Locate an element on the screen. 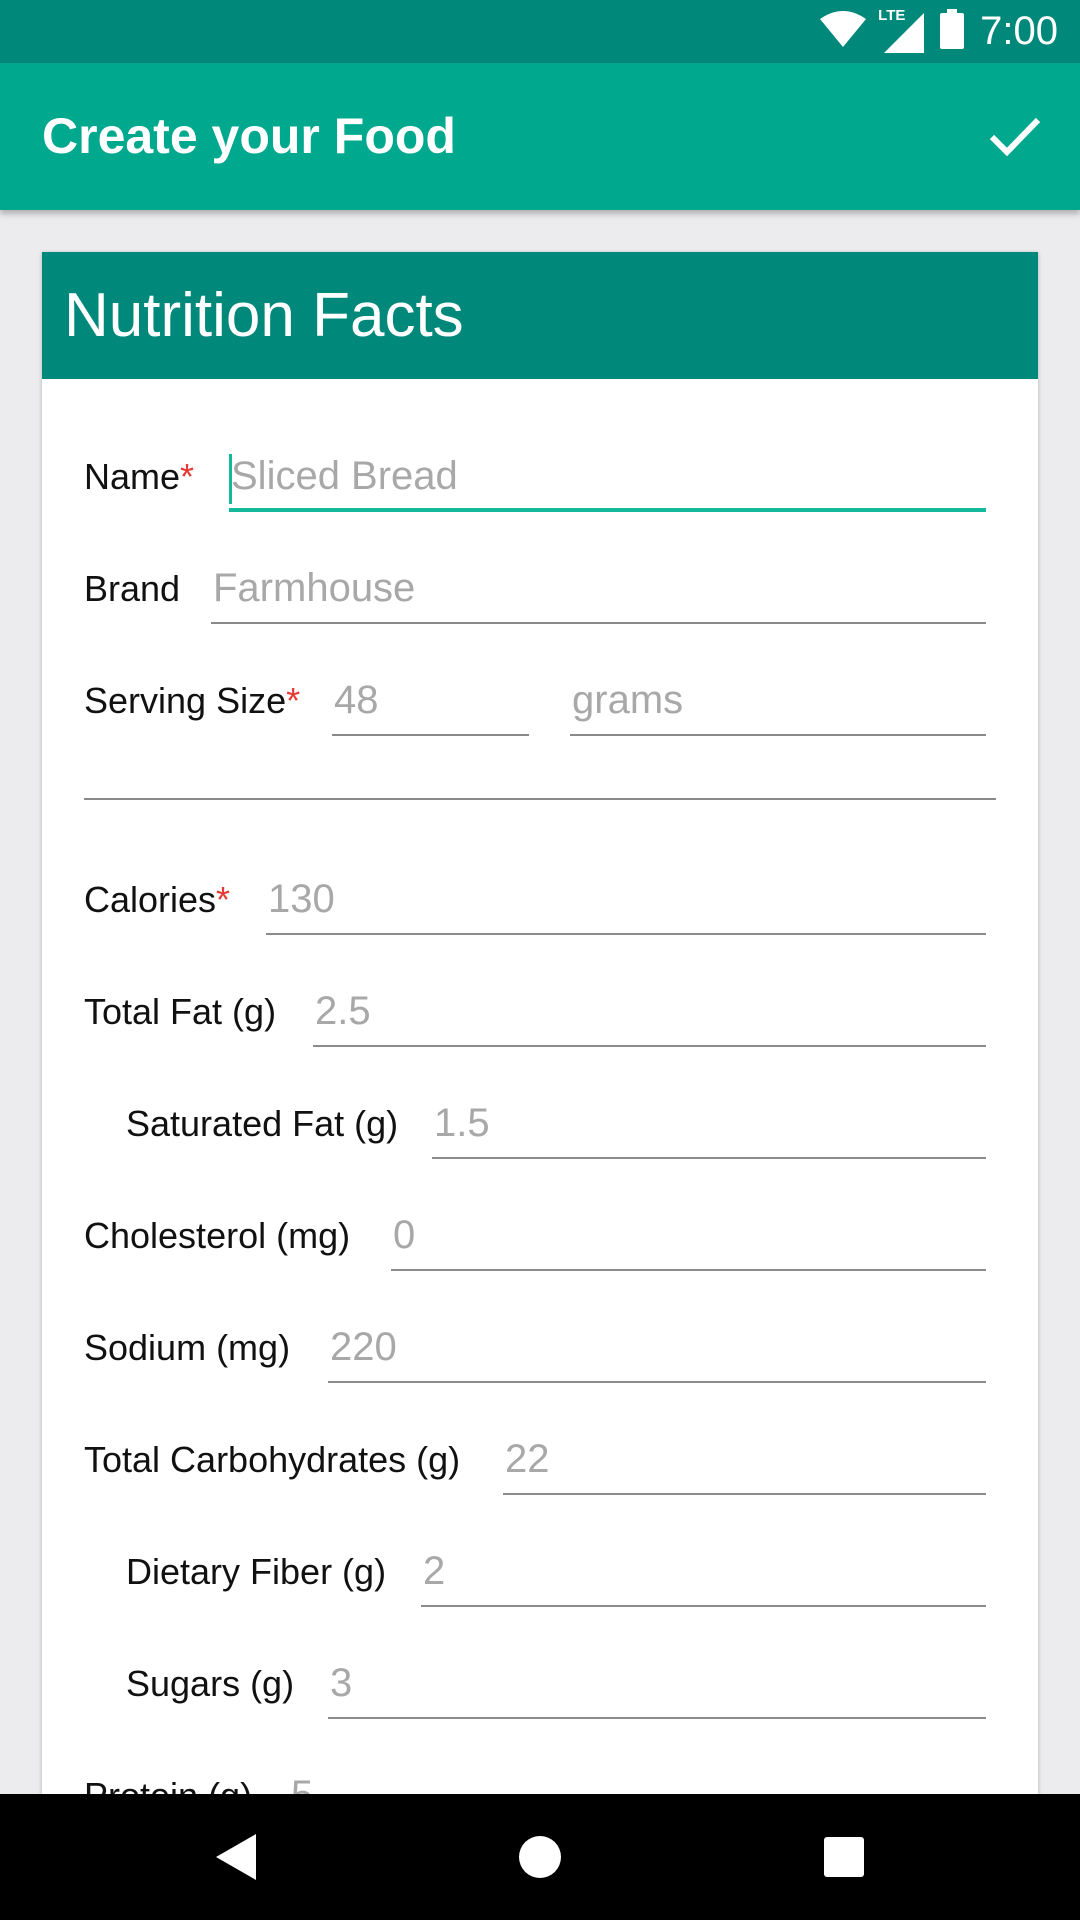 Image resolution: width=1080 pixels, height=1920 pixels. total-fat-value: 2.5 is located at coordinates (343, 1011).